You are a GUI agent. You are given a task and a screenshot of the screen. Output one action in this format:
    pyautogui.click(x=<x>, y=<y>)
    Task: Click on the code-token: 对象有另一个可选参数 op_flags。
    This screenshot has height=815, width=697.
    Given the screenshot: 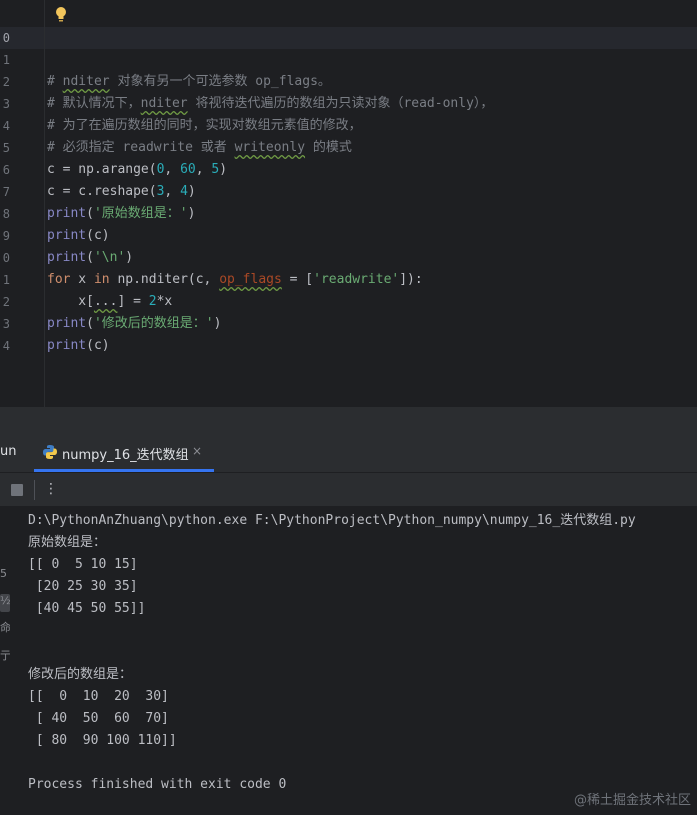 What is the action you would take?
    pyautogui.click(x=220, y=81)
    